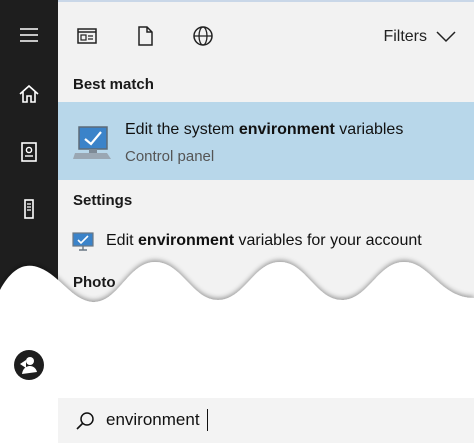 The height and width of the screenshot is (443, 474). Describe the element at coordinates (369, 129) in the screenshot. I see `title-suffix: variables` at that location.